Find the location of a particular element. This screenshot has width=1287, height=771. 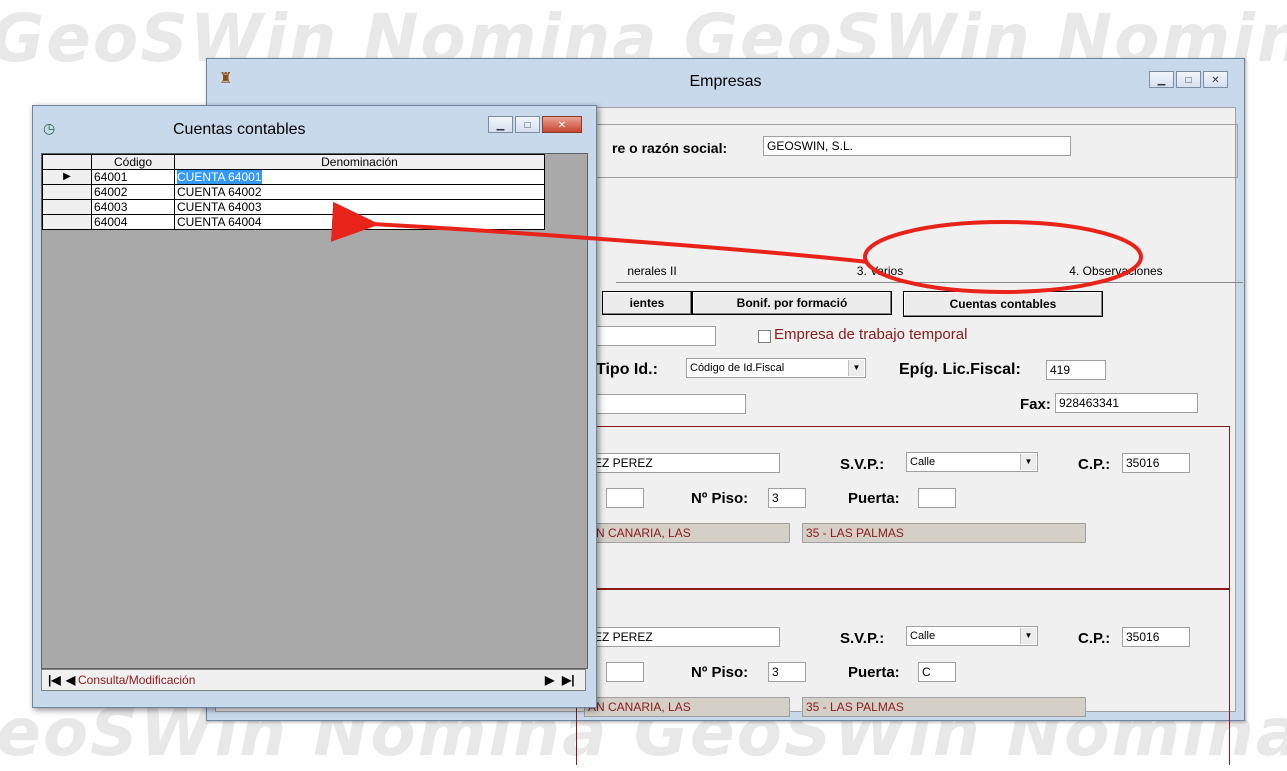

empresas-titlebar: ♜ Empresas ▁ □ ✕ is located at coordinates (725, 83).